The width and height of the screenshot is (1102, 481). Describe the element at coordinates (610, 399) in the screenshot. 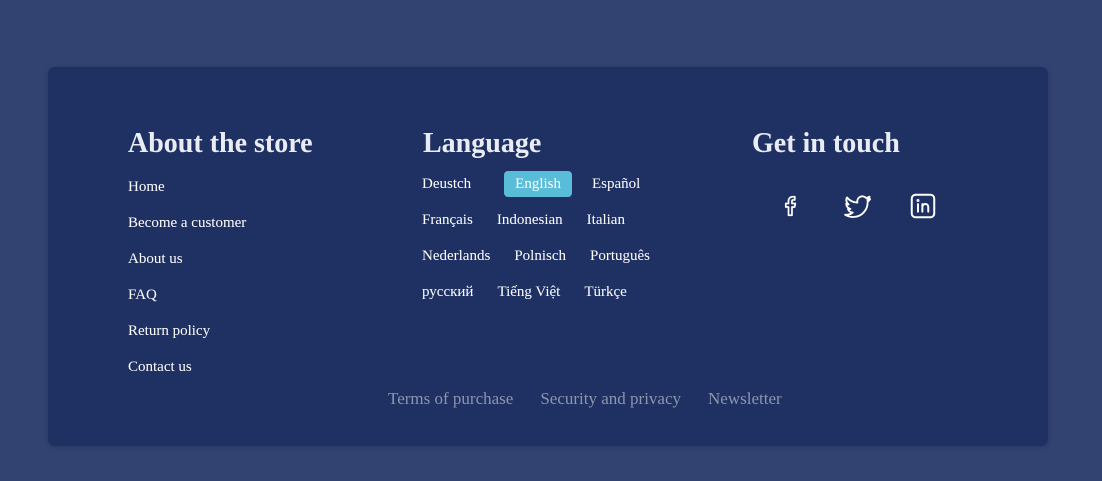

I see `security-privacy-link: Security and privacy` at that location.